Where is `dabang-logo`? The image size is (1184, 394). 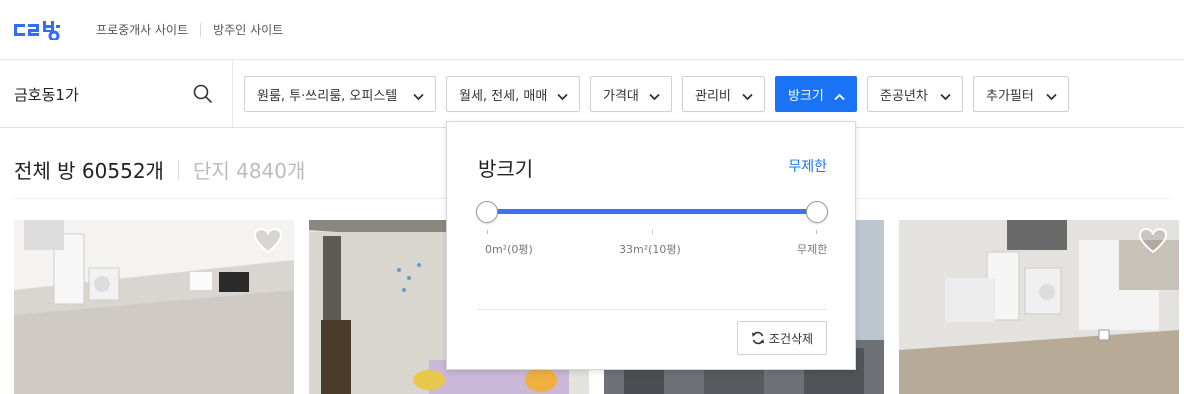 dabang-logo is located at coordinates (45, 30).